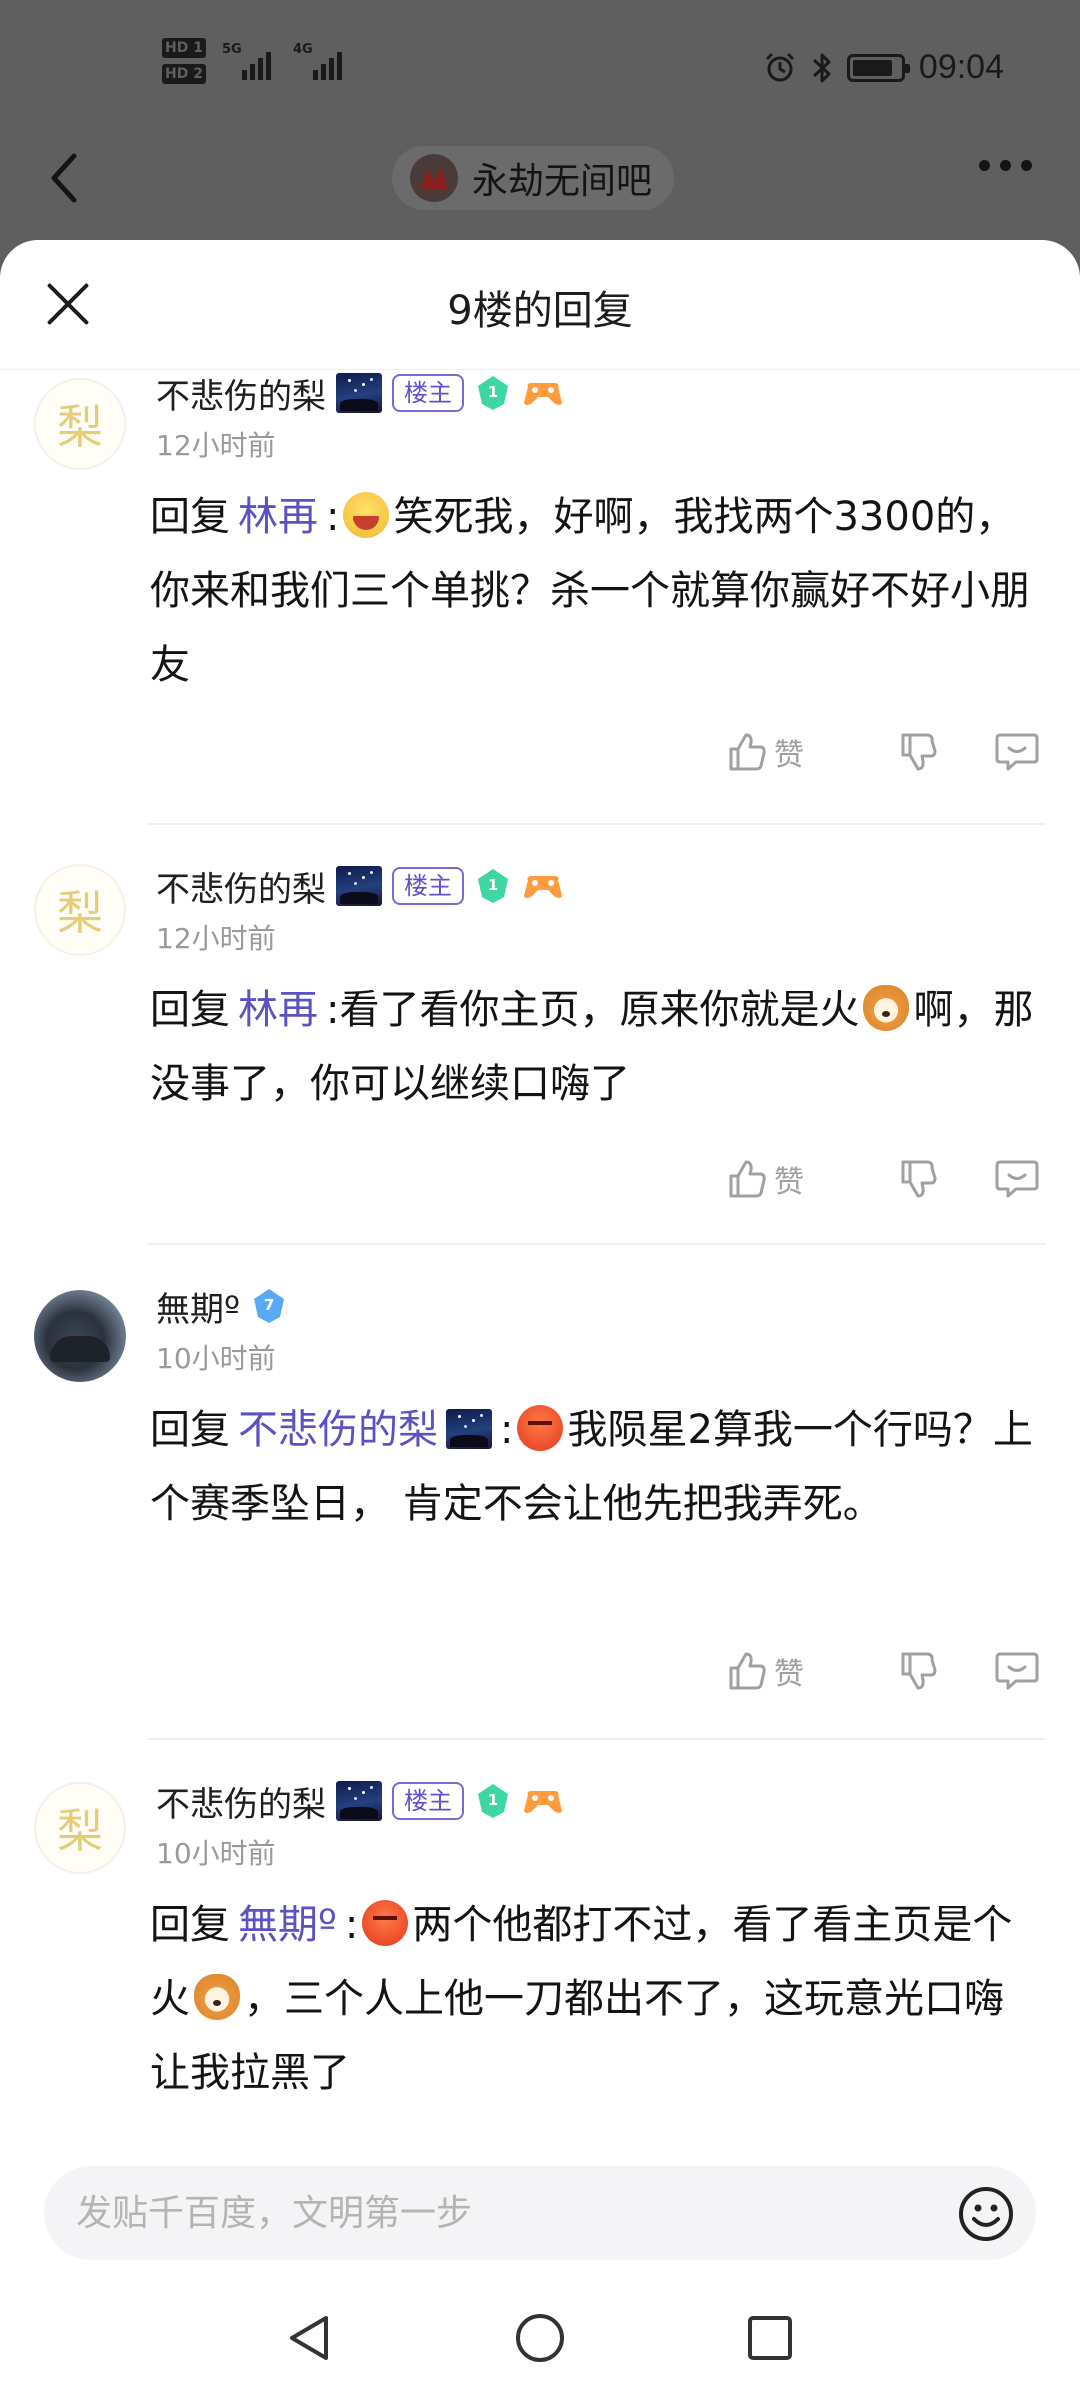 The width and height of the screenshot is (1080, 2400). What do you see at coordinates (506, 2213) in the screenshot?
I see `comment-input` at bounding box center [506, 2213].